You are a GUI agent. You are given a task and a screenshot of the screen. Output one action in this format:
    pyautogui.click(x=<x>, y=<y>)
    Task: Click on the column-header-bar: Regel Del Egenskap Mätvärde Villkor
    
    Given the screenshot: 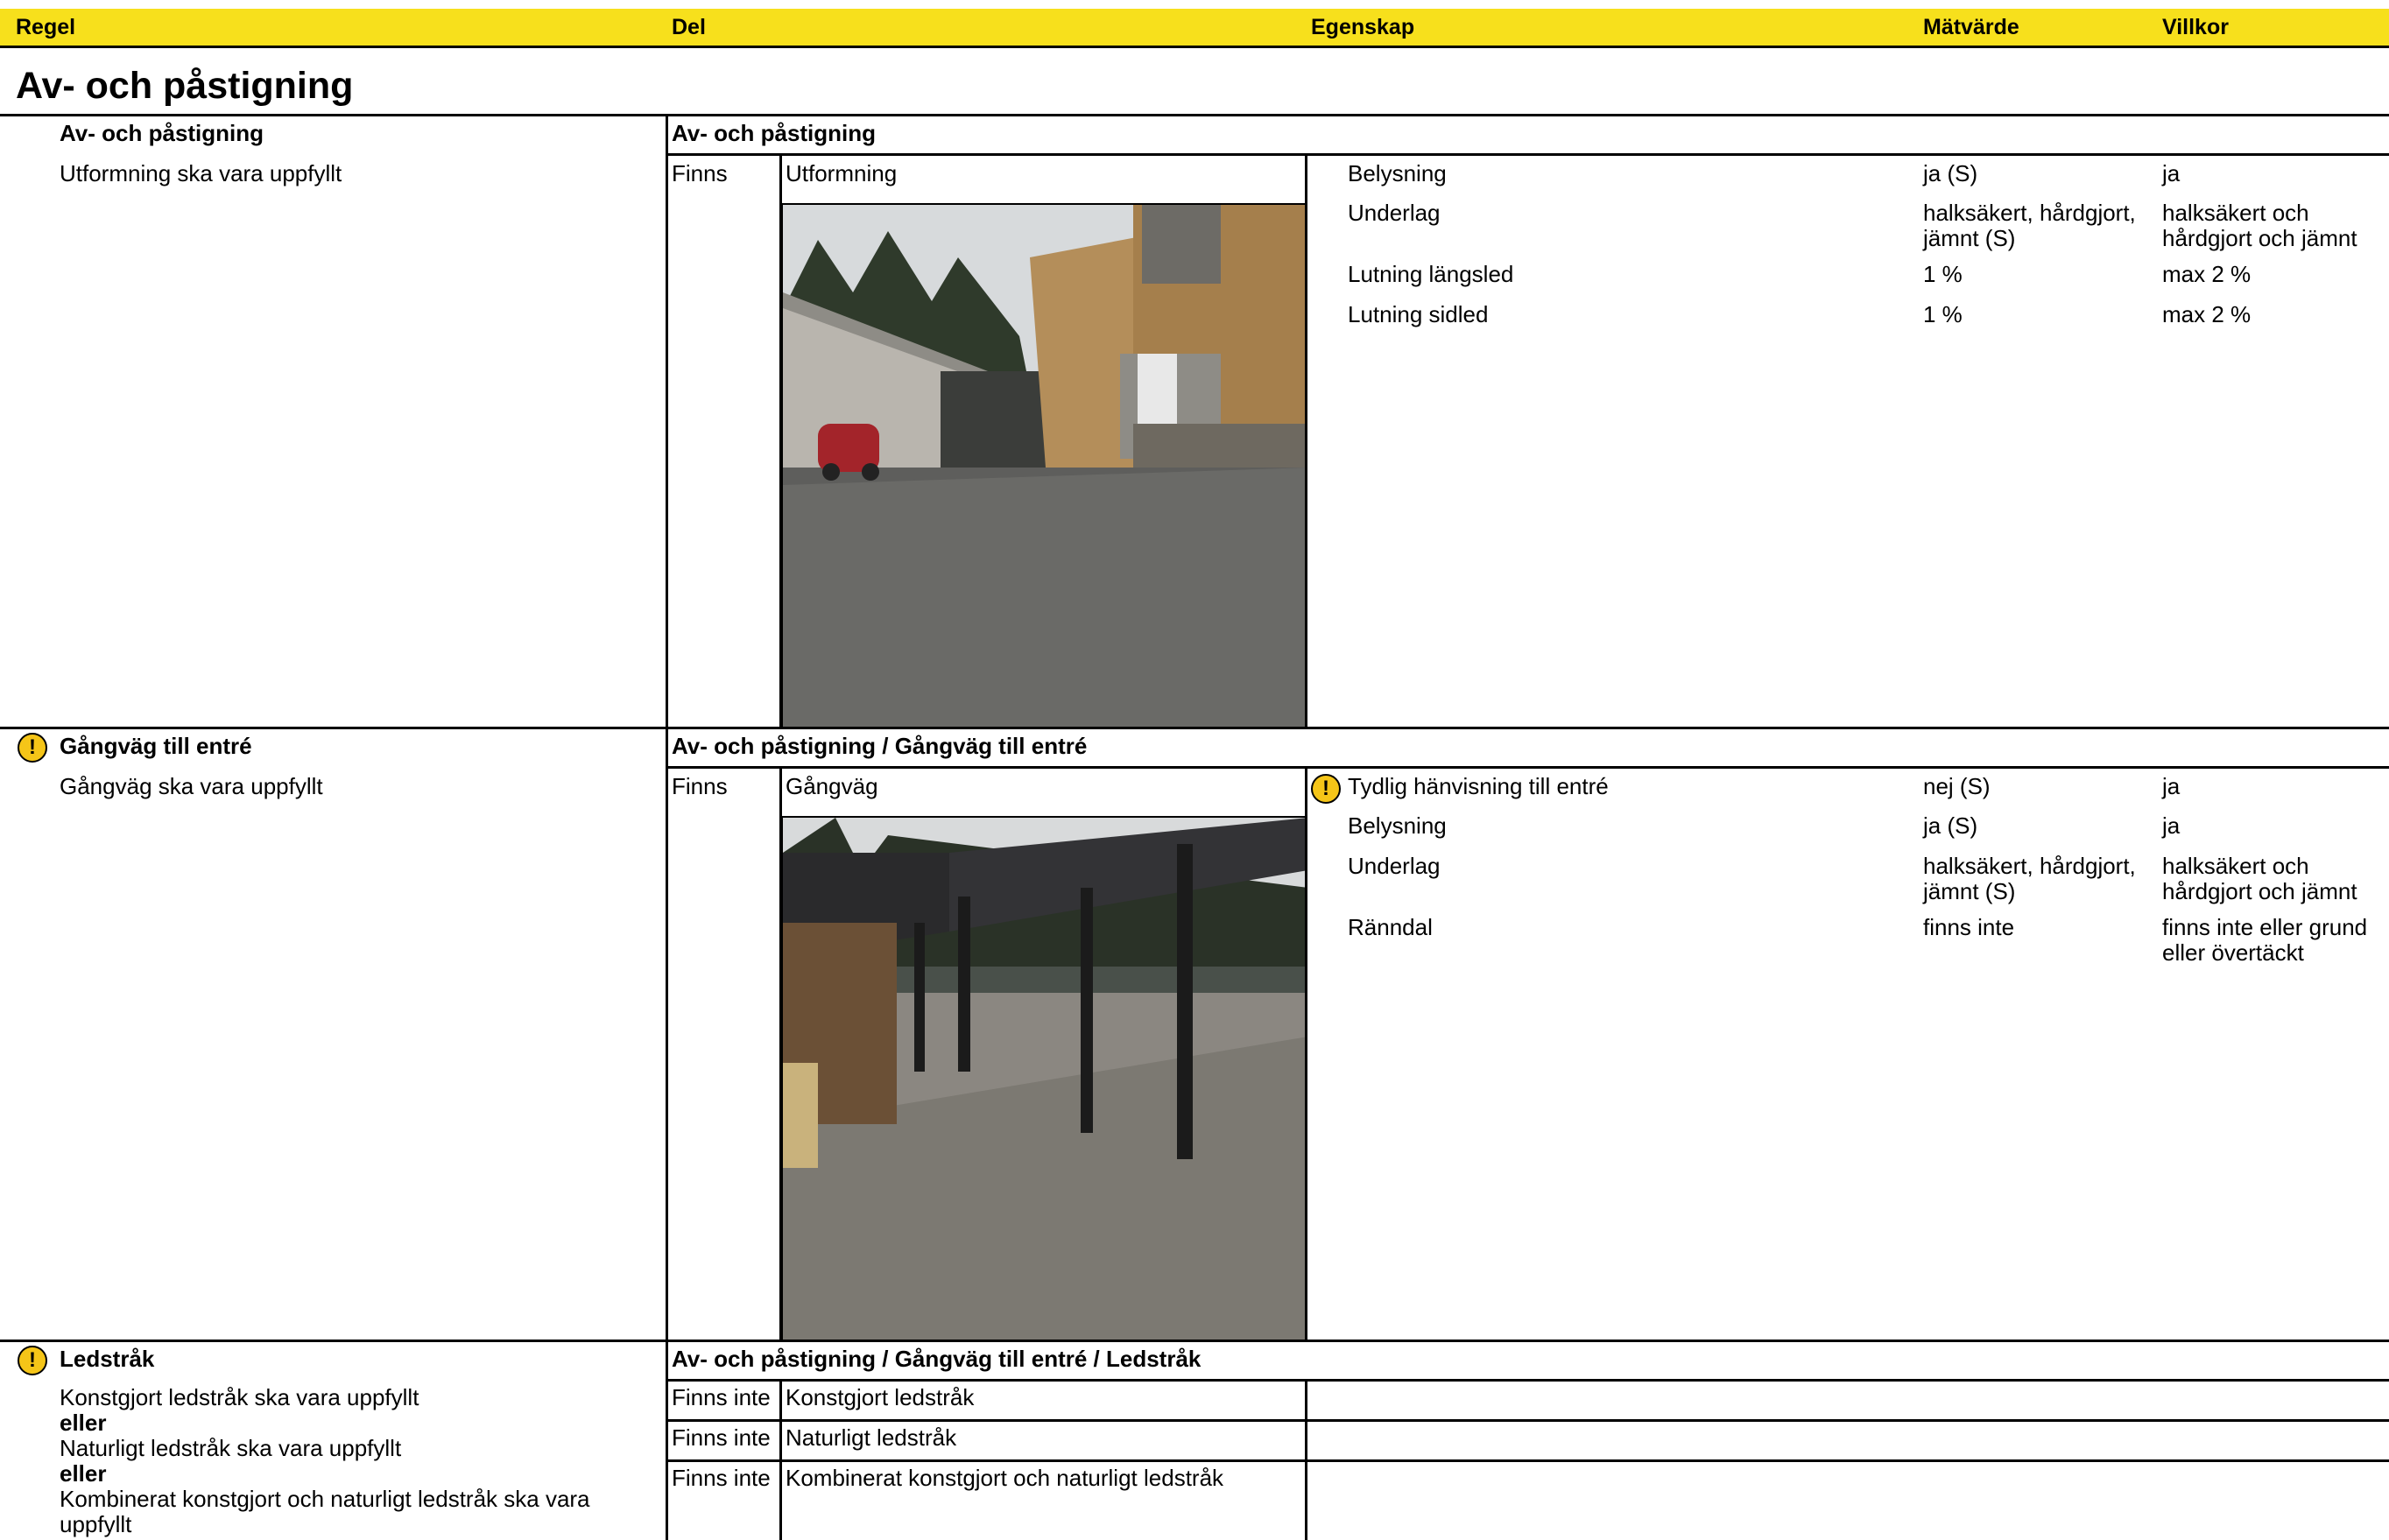 What is the action you would take?
    pyautogui.click(x=1194, y=28)
    